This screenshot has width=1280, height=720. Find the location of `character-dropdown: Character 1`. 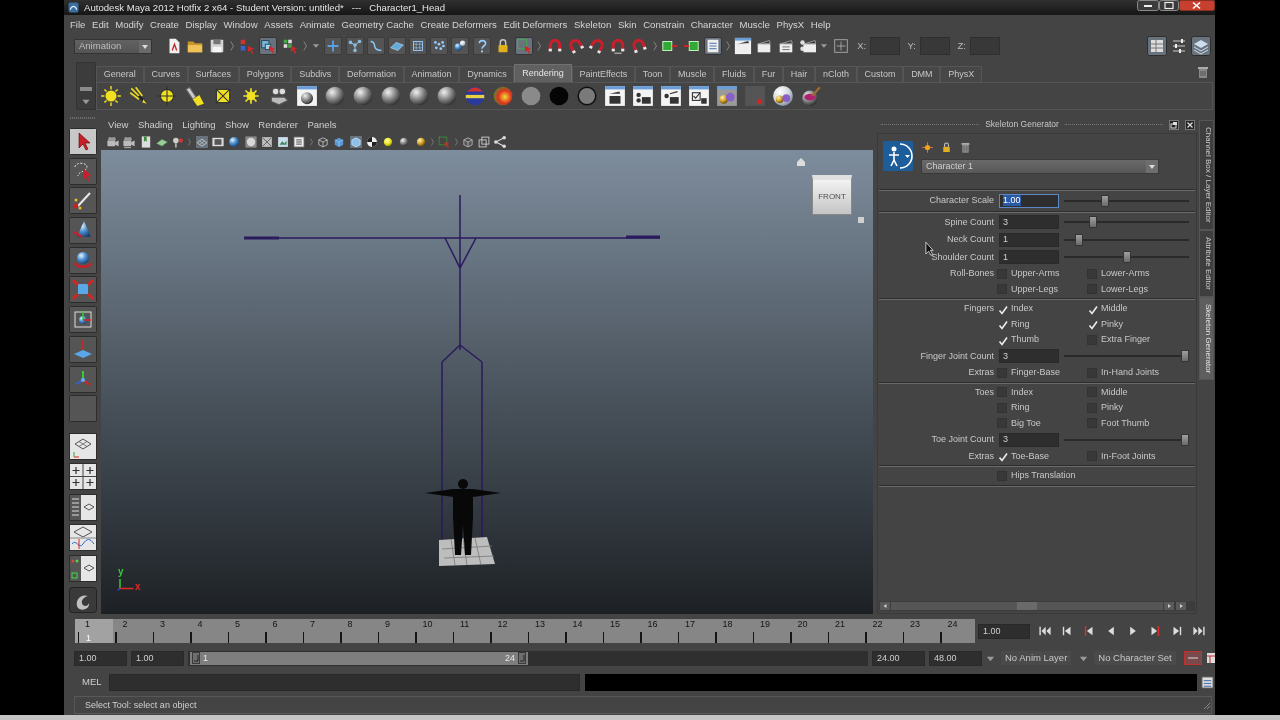

character-dropdown: Character 1 is located at coordinates (1040, 166).